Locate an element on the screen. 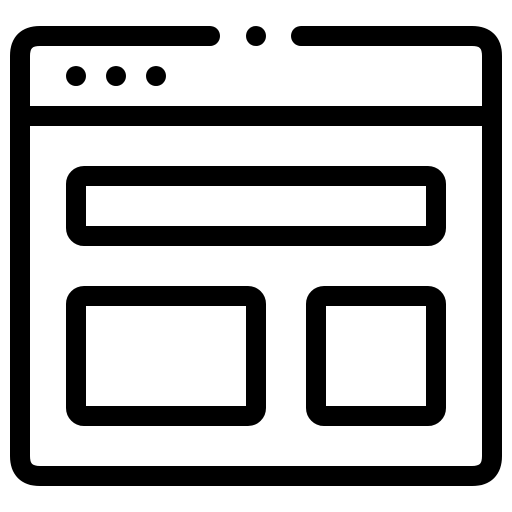 The width and height of the screenshot is (512, 512). left-panel is located at coordinates (166, 356).